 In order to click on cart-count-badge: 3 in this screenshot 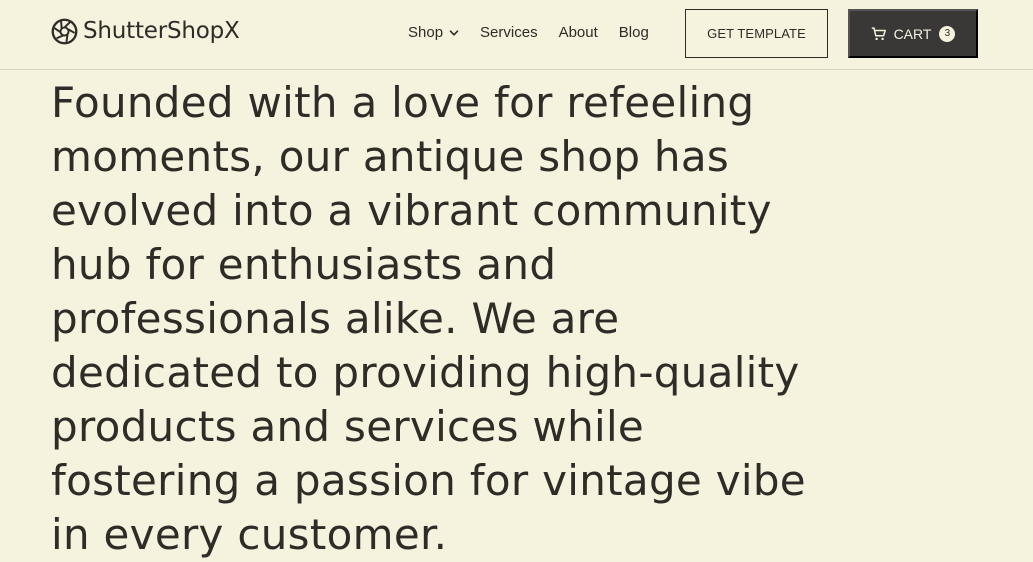, I will do `click(947, 33)`.